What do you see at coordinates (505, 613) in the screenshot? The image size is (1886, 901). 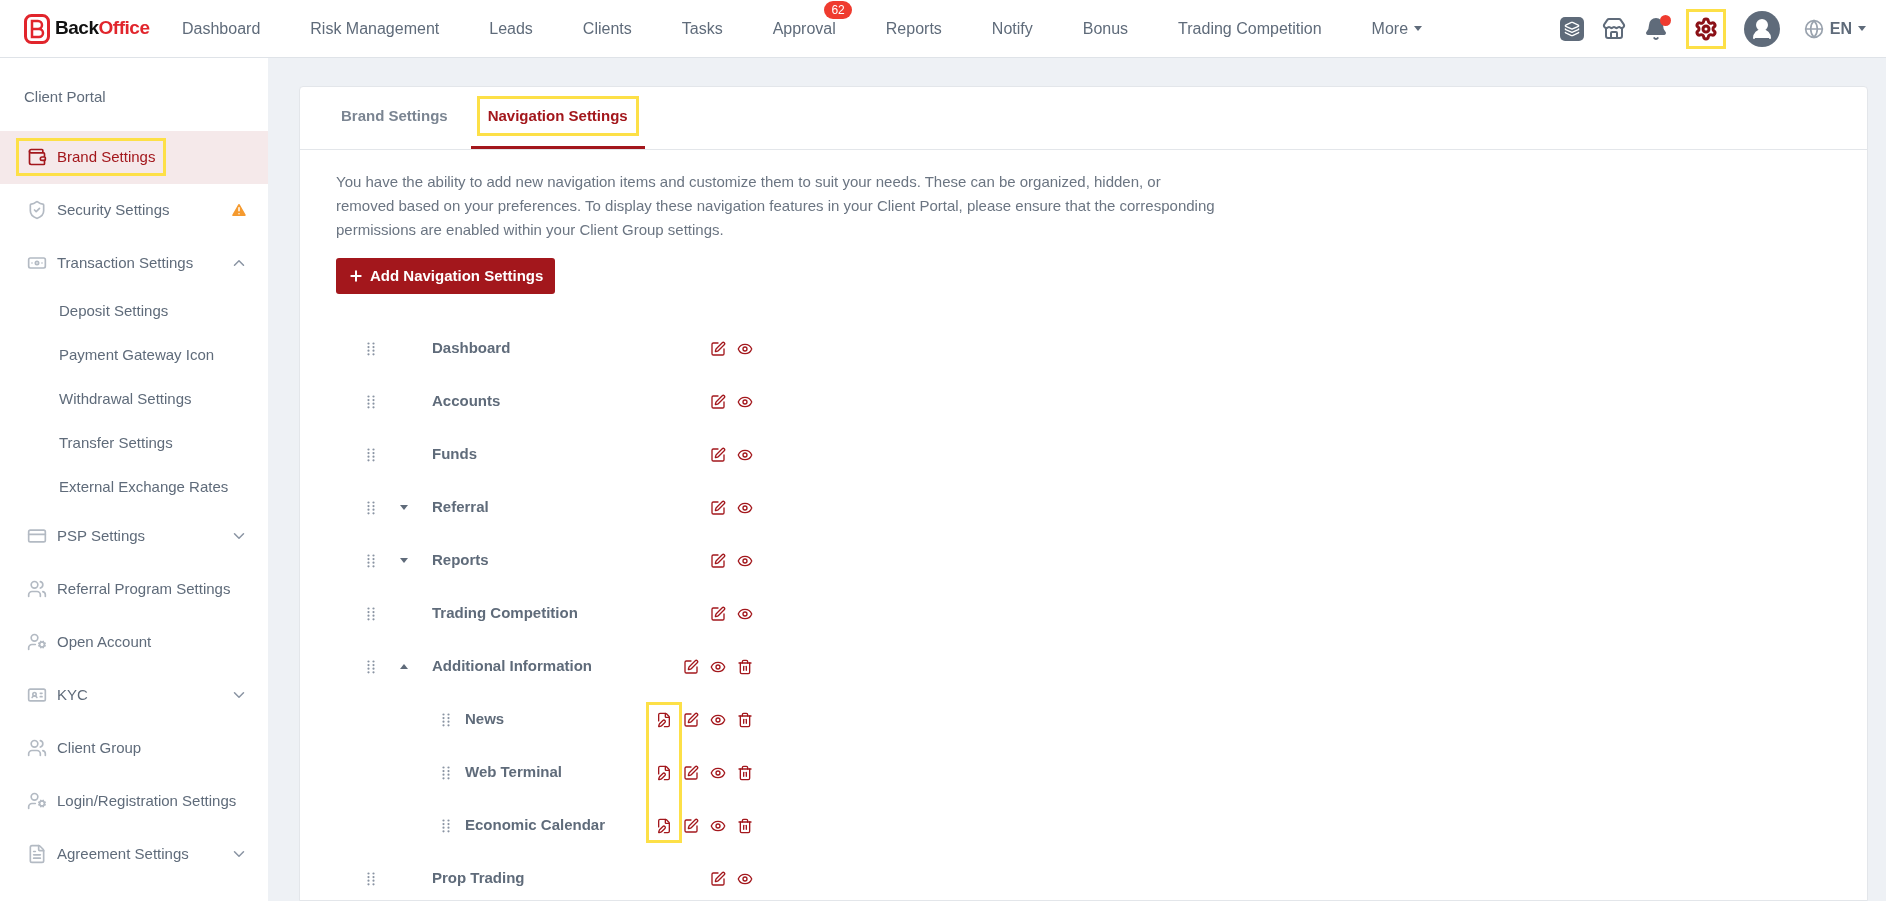 I see `nav-item-label: Trading Competition` at bounding box center [505, 613].